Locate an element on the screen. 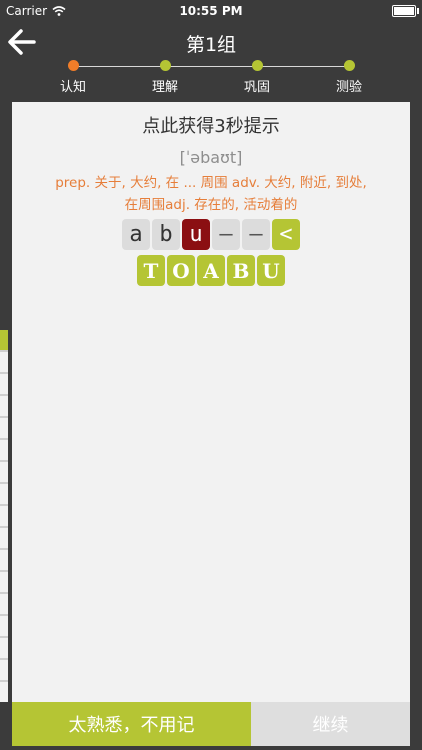 Image resolution: width=422 pixels, height=750 pixels. hint-button: 点此获得3秒提示 is located at coordinates (211, 125).